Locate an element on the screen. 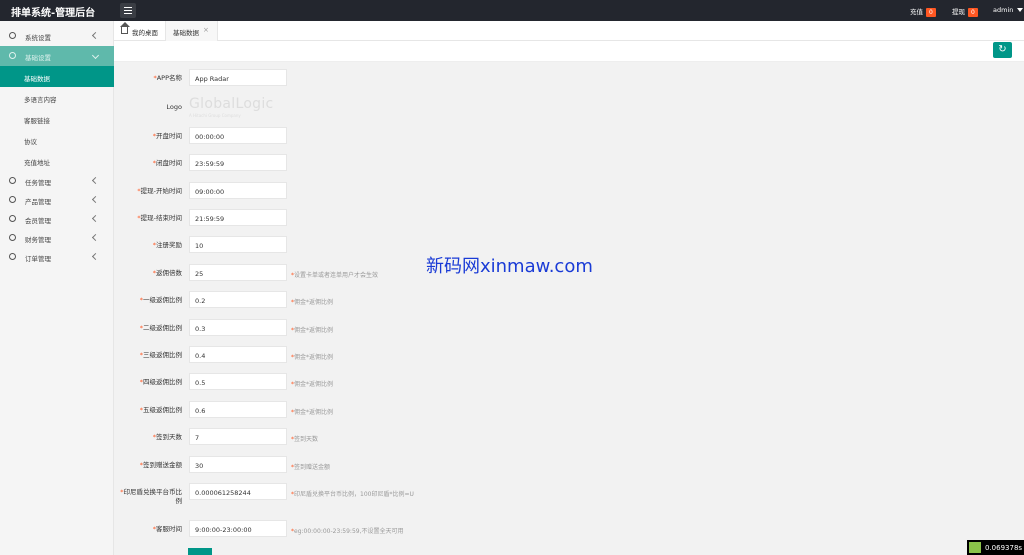  chevron-down-icon is located at coordinates (95, 55).